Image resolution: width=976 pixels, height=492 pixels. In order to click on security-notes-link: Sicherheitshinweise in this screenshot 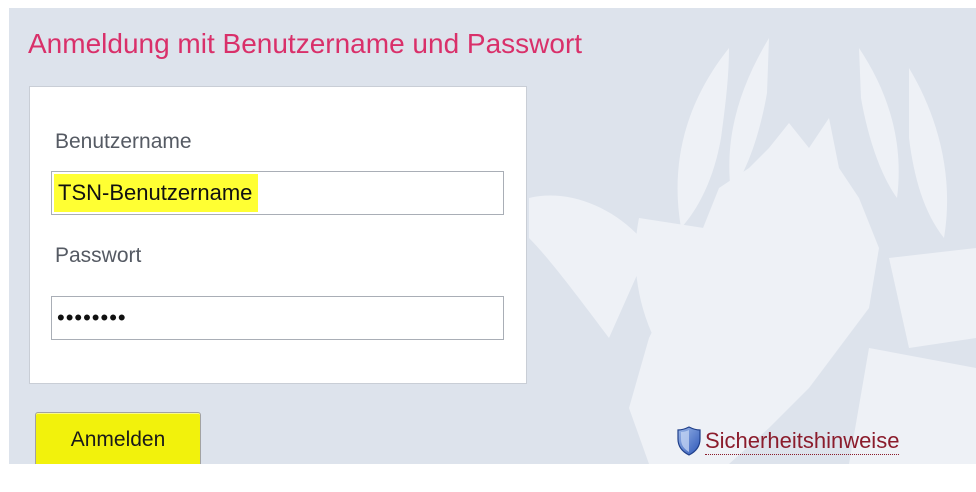, I will do `click(788, 441)`.